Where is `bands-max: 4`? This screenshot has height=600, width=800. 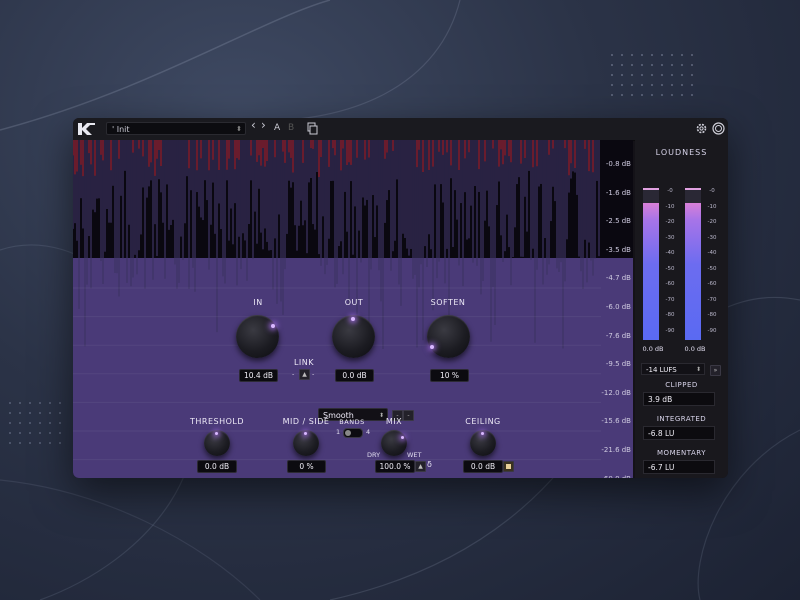 bands-max: 4 is located at coordinates (368, 432).